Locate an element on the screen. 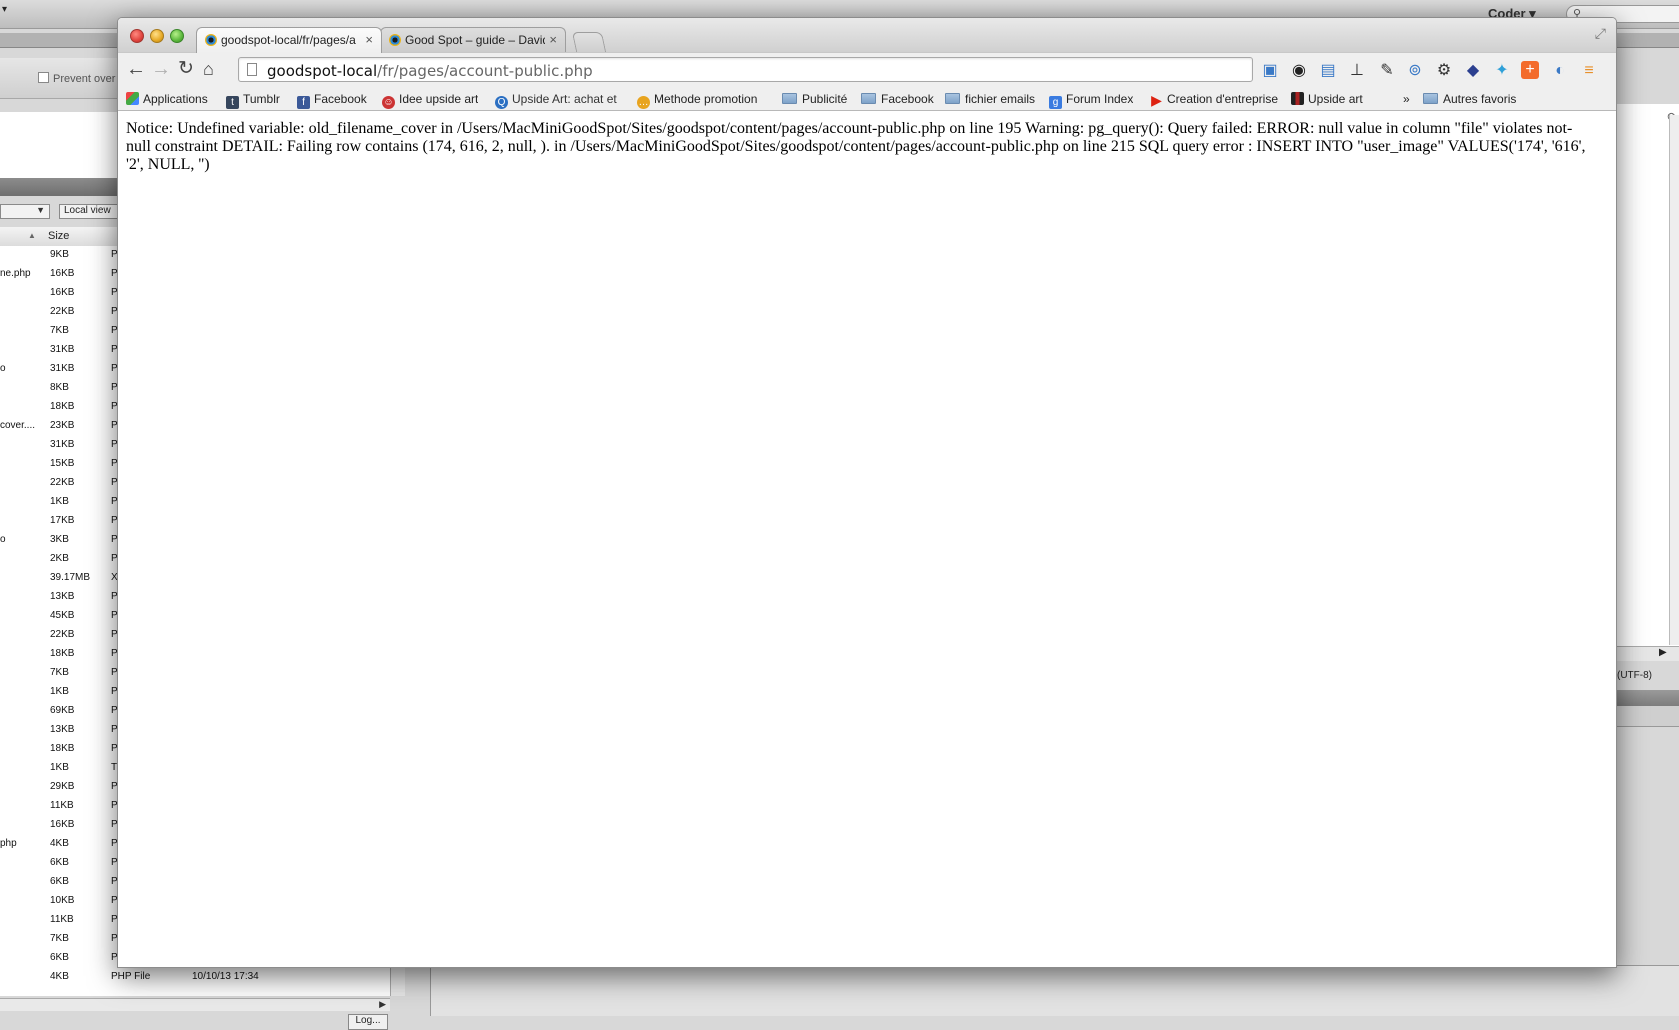 The height and width of the screenshot is (1030, 1679). file-size-cell: 8KB is located at coordinates (59, 387).